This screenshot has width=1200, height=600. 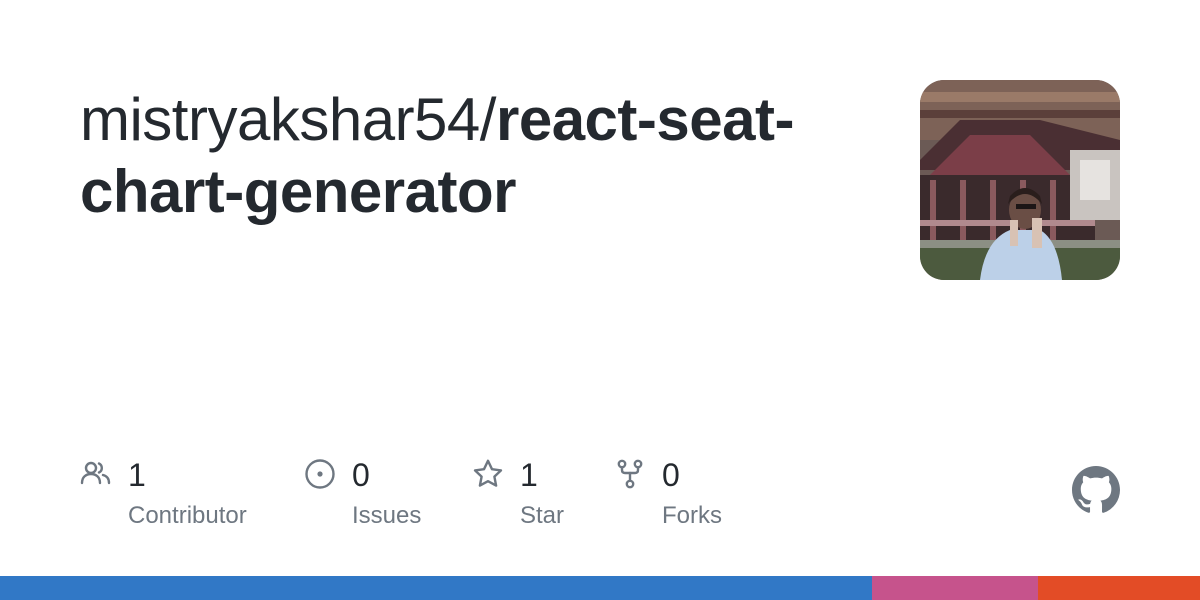 I want to click on fork-icon, so click(x=630, y=474).